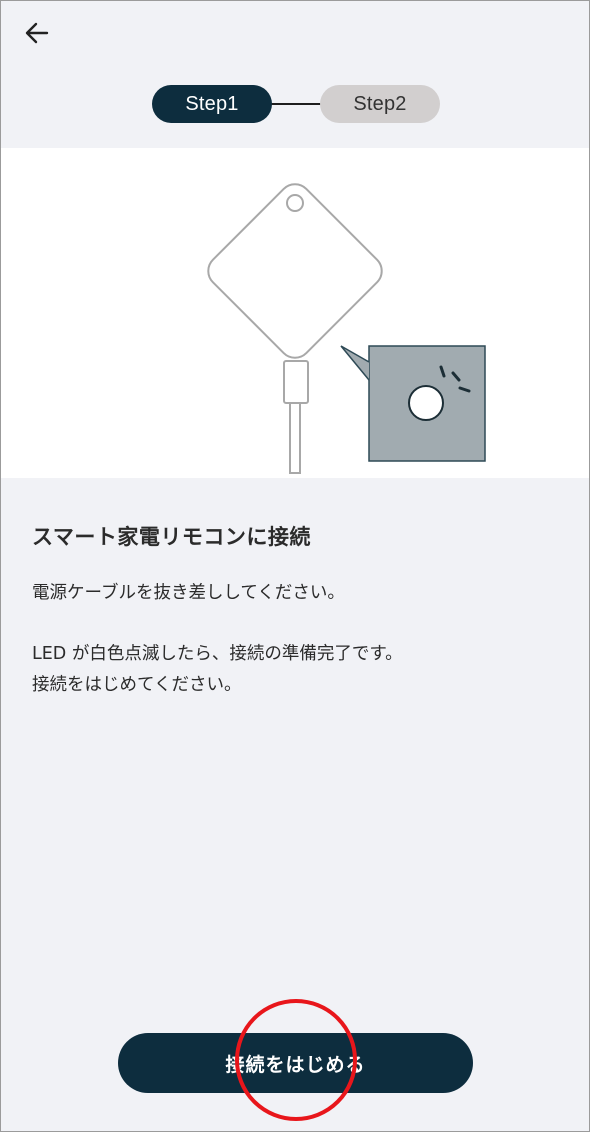  Describe the element at coordinates (217, 654) in the screenshot. I see `instruction-text-2-line1: LED が白色点滅したら、接続の準備完了です。` at that location.